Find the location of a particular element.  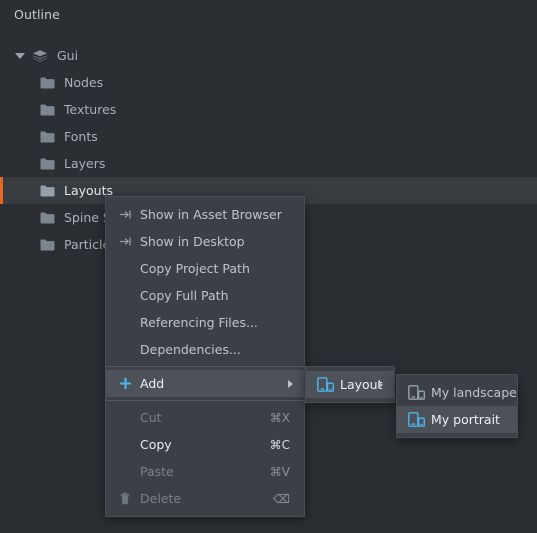

chevron-down-icon is located at coordinates (20, 56).